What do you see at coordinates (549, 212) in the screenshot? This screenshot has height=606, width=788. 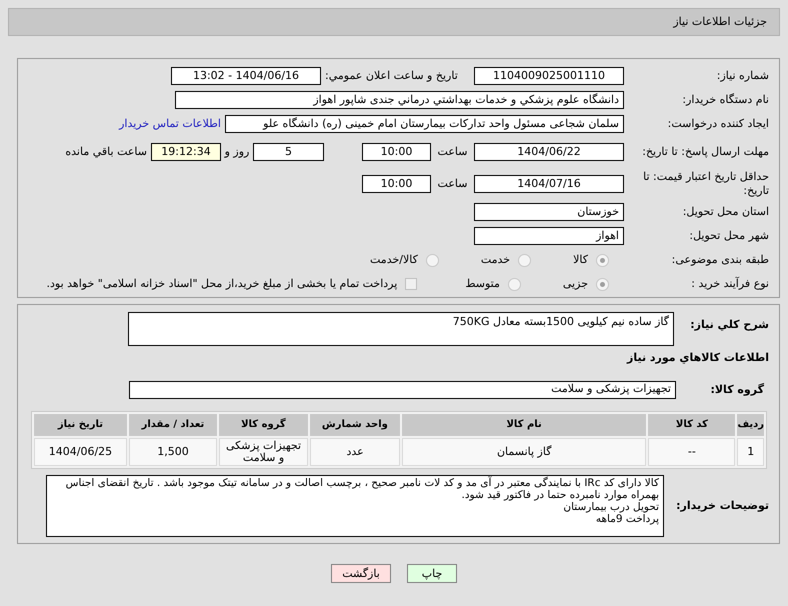 I see `text-field: خوزستان` at bounding box center [549, 212].